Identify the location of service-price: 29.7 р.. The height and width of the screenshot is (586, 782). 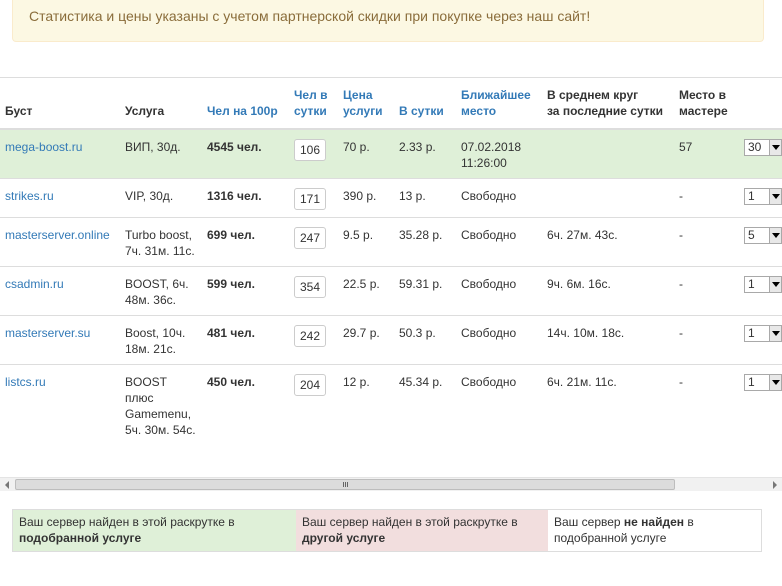
(366, 340).